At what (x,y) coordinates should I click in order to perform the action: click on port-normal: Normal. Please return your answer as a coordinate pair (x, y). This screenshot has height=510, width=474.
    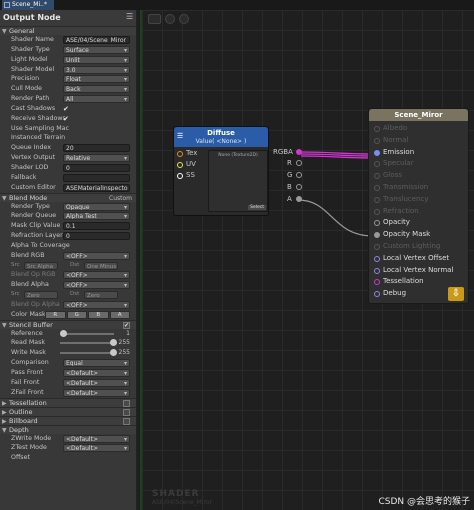
    Looking at the image, I should click on (388, 141).